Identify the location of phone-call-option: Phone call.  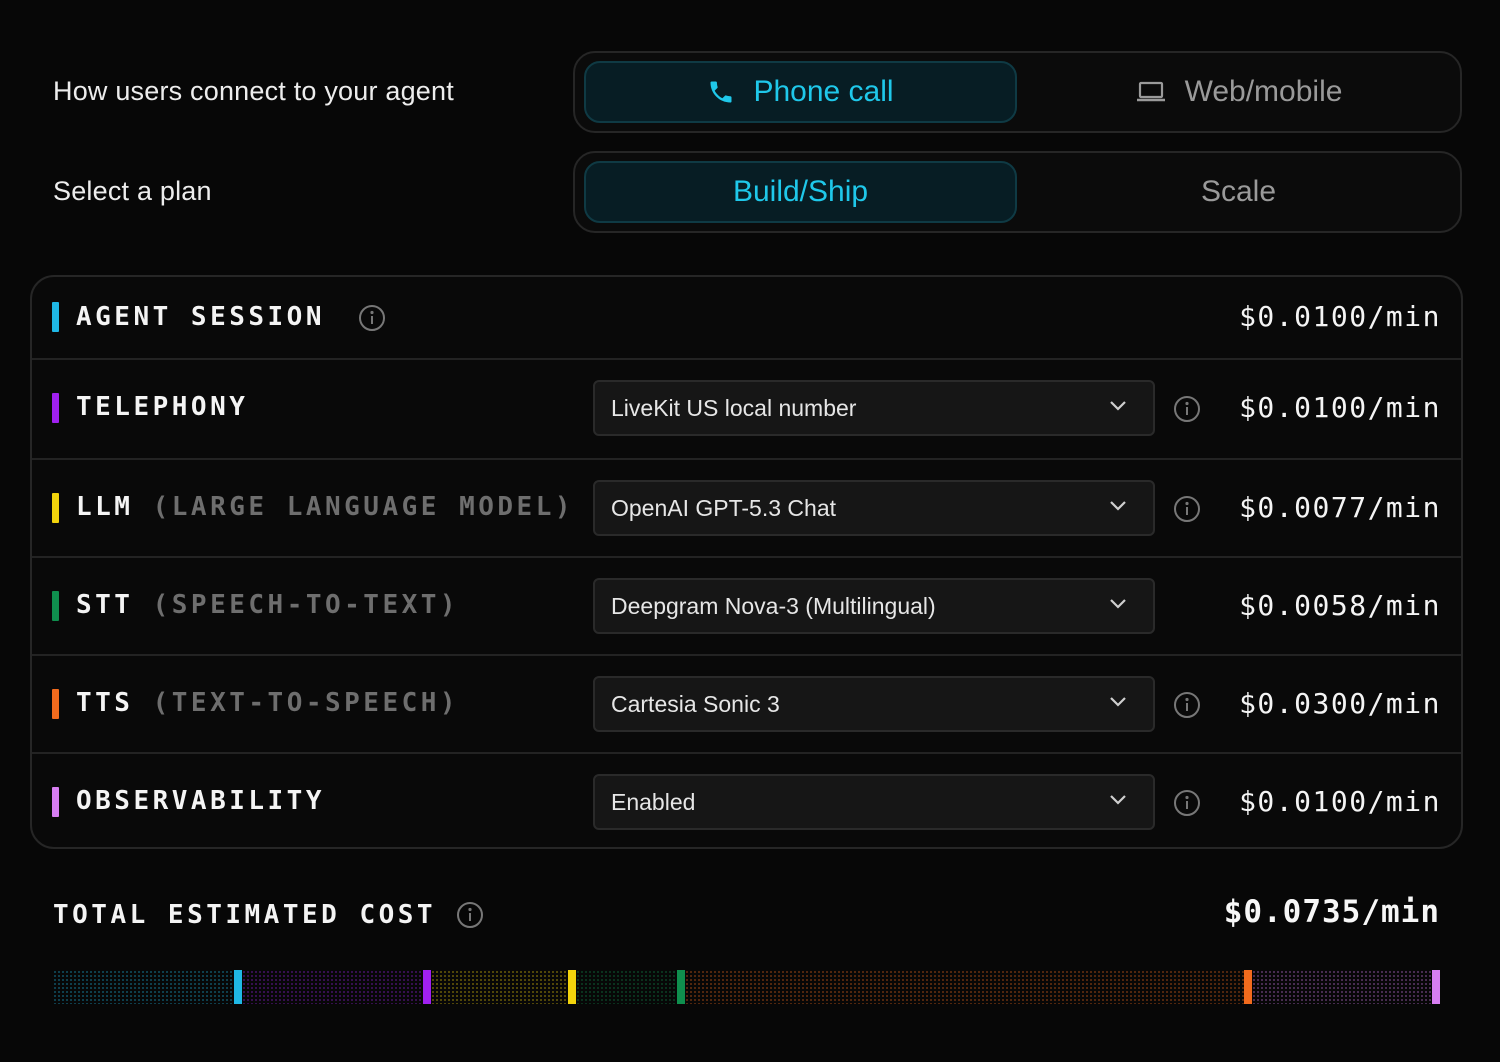
(800, 92).